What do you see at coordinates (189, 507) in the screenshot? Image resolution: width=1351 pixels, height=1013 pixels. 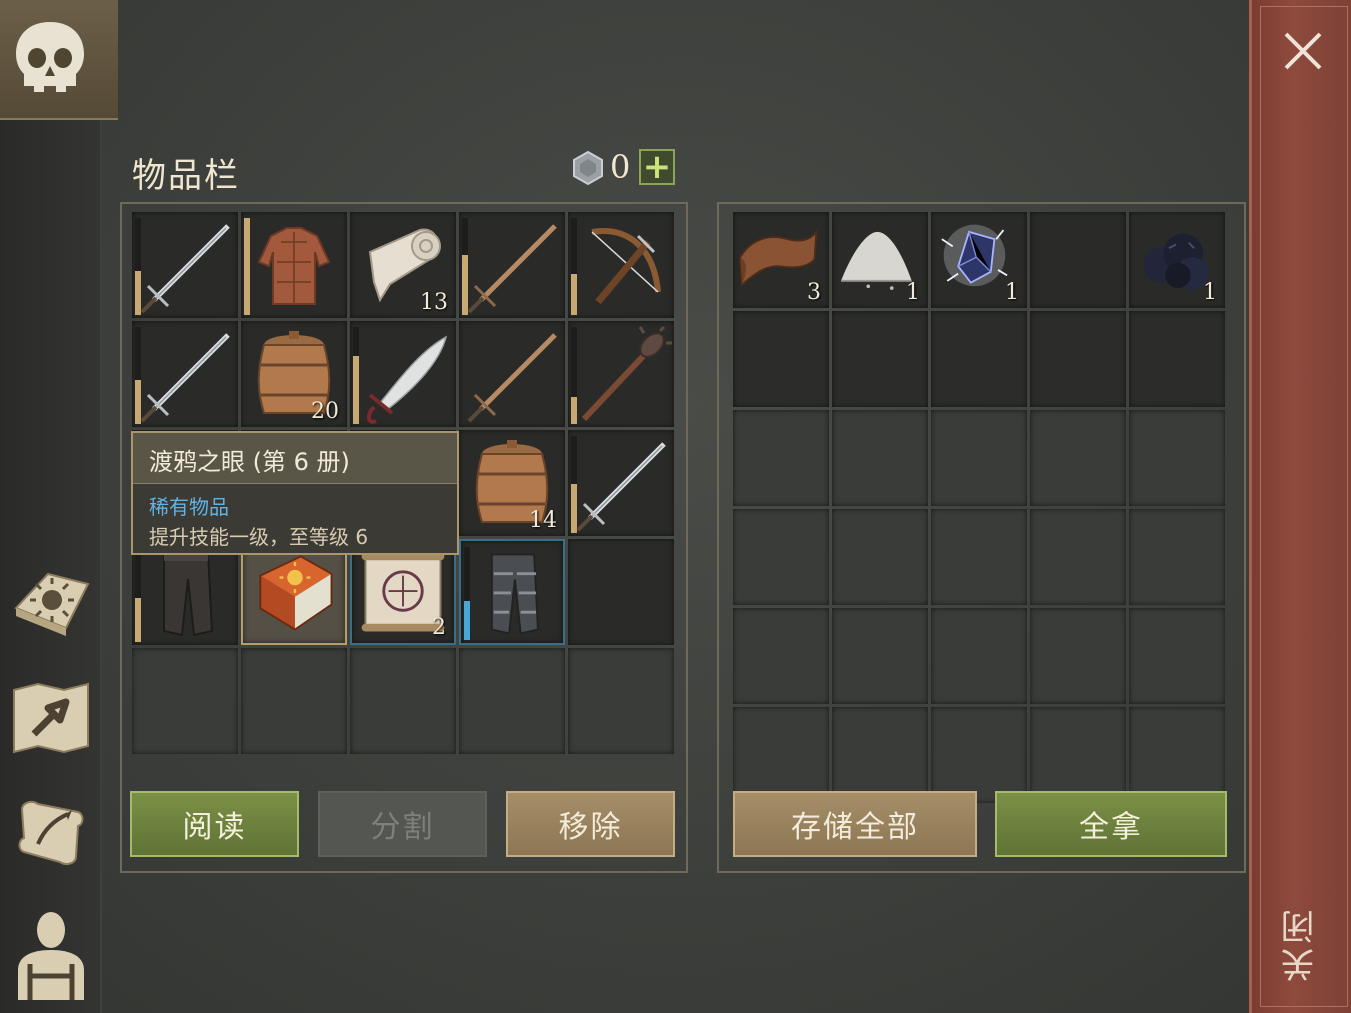 I see `tooltip-rarity: 稀有物品` at bounding box center [189, 507].